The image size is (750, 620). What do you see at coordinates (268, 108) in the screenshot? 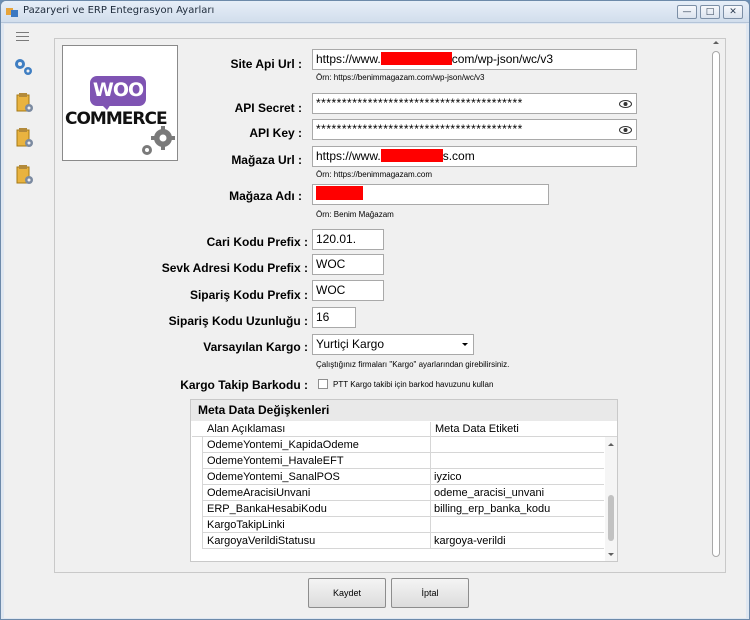
I see `api-secret-label: API Secret :` at bounding box center [268, 108].